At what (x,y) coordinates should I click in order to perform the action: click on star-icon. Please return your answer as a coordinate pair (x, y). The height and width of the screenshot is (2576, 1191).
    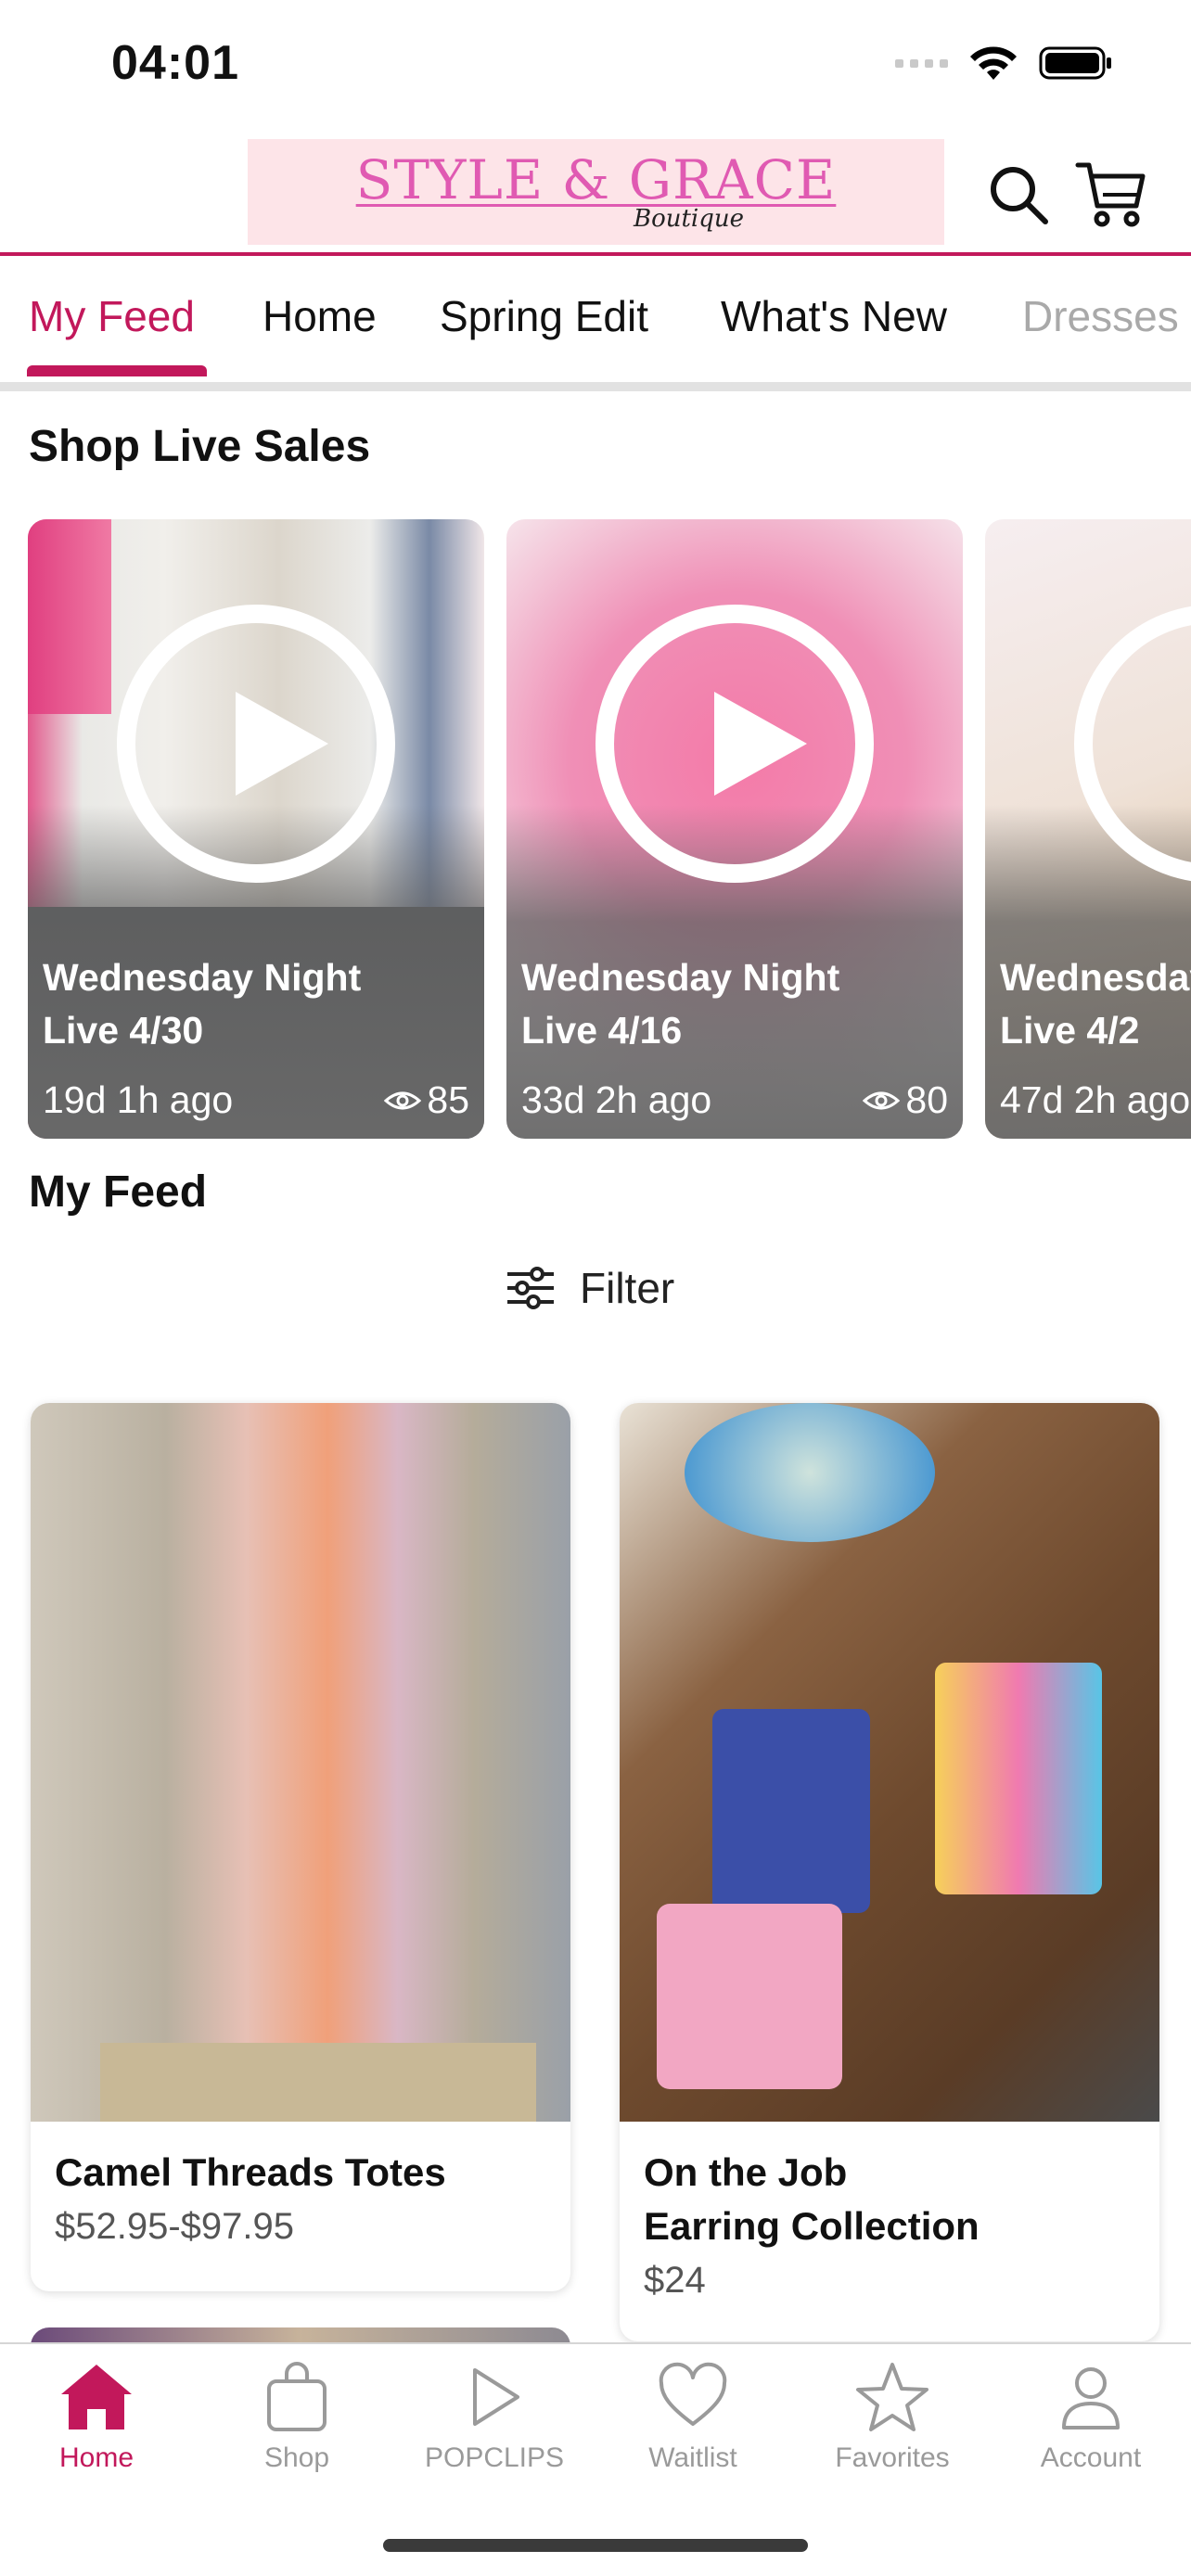
    Looking at the image, I should click on (892, 2397).